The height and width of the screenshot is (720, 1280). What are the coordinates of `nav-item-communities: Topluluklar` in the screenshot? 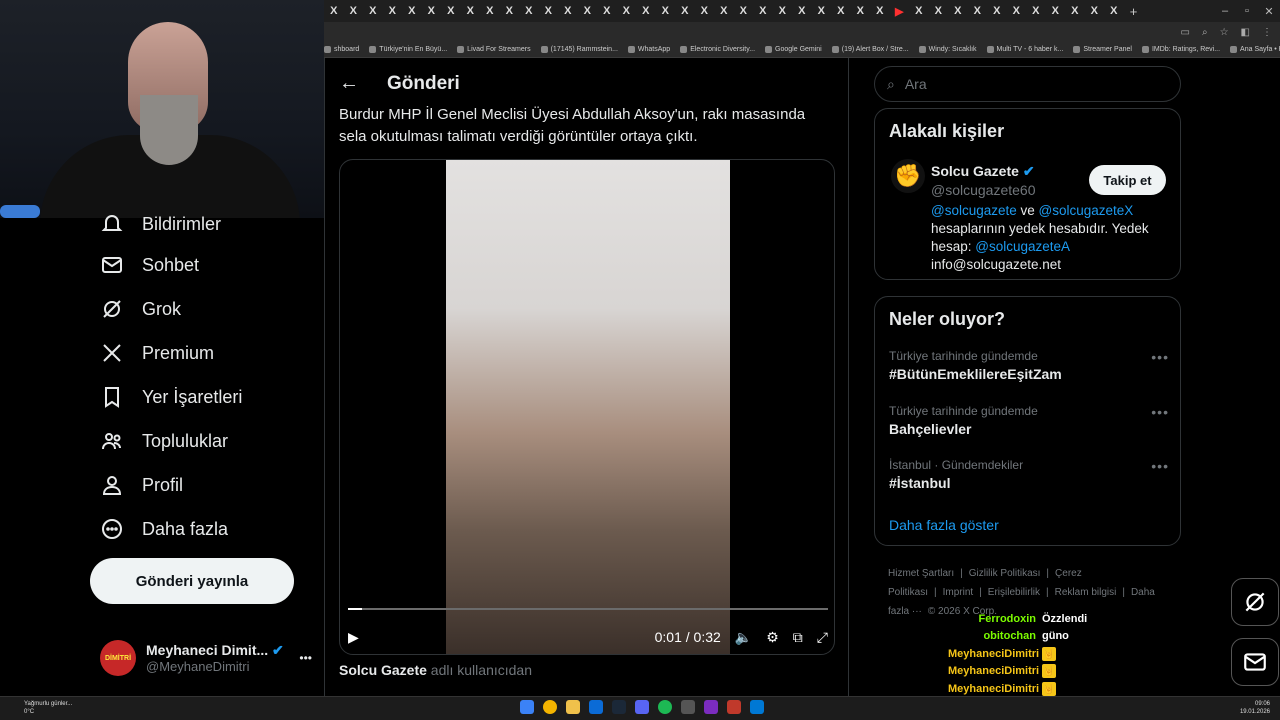 It's located at (164, 441).